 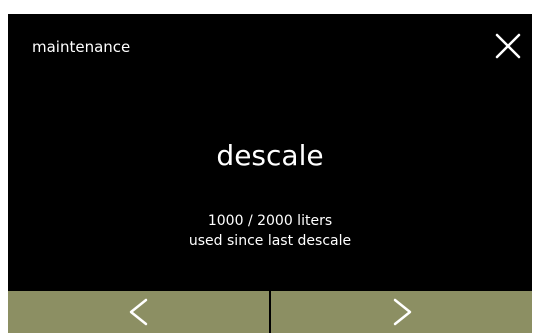 What do you see at coordinates (270, 241) in the screenshot?
I see `usage-caption-text: used since last descale` at bounding box center [270, 241].